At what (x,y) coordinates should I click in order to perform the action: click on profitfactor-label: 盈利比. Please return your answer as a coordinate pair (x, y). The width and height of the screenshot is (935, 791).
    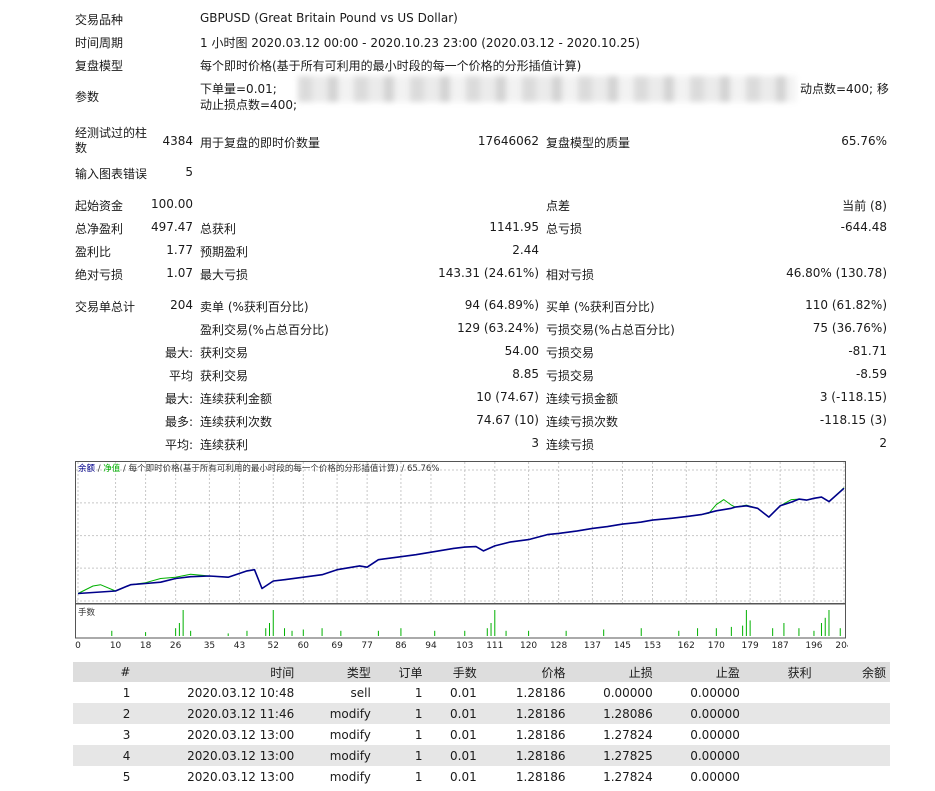
    Looking at the image, I should click on (93, 252).